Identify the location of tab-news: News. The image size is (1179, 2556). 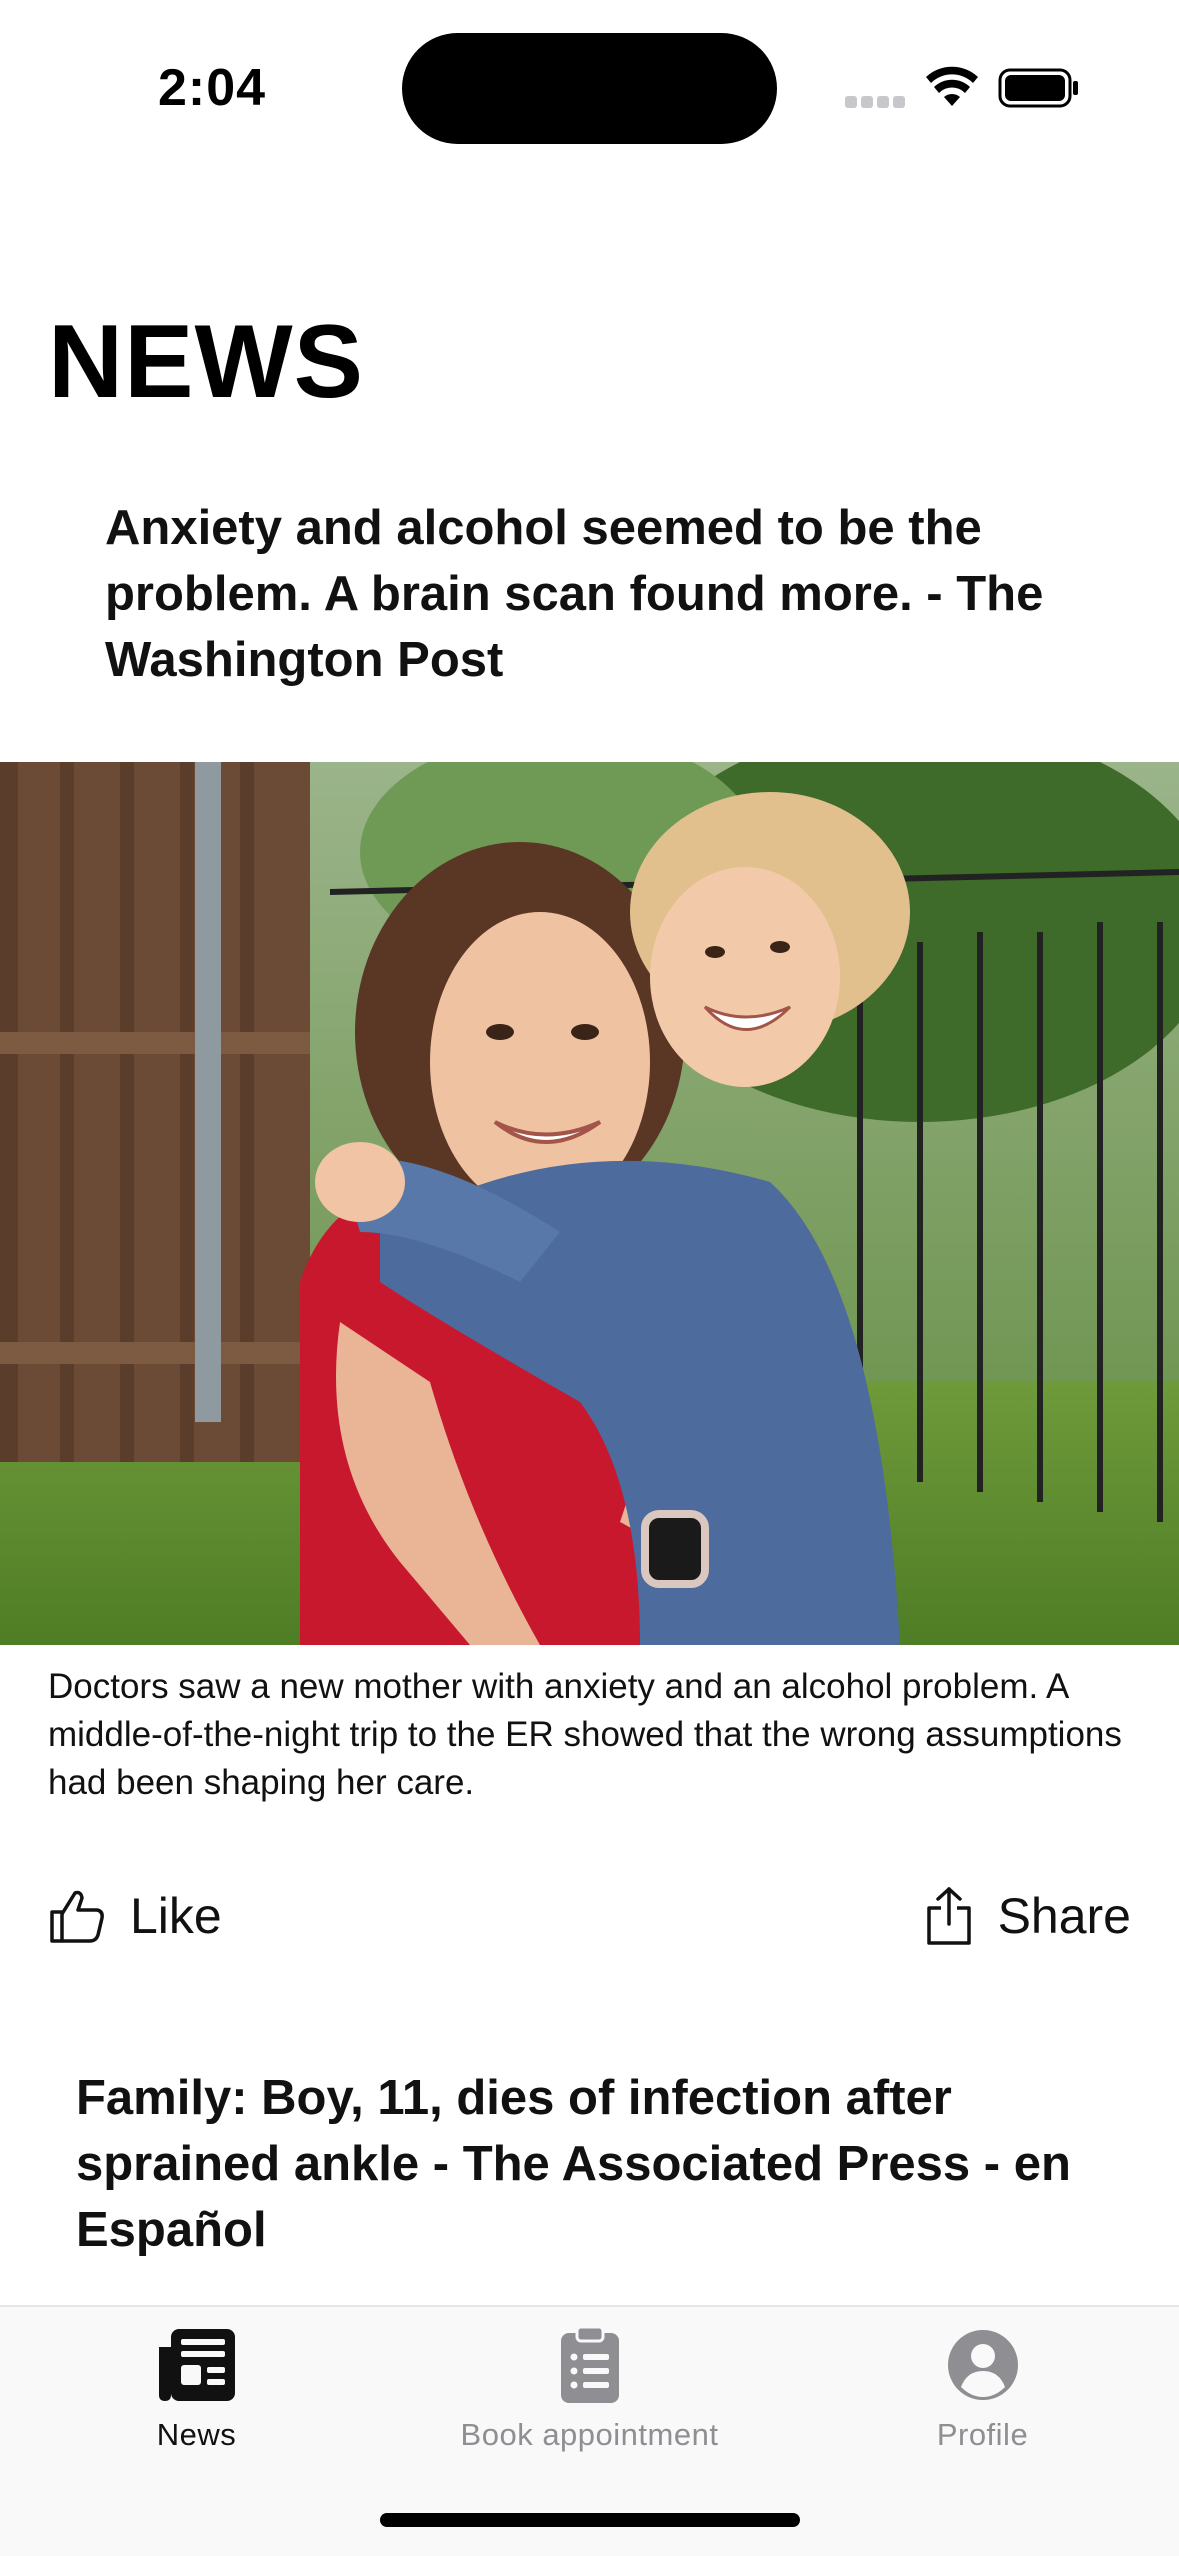
(196, 2387).